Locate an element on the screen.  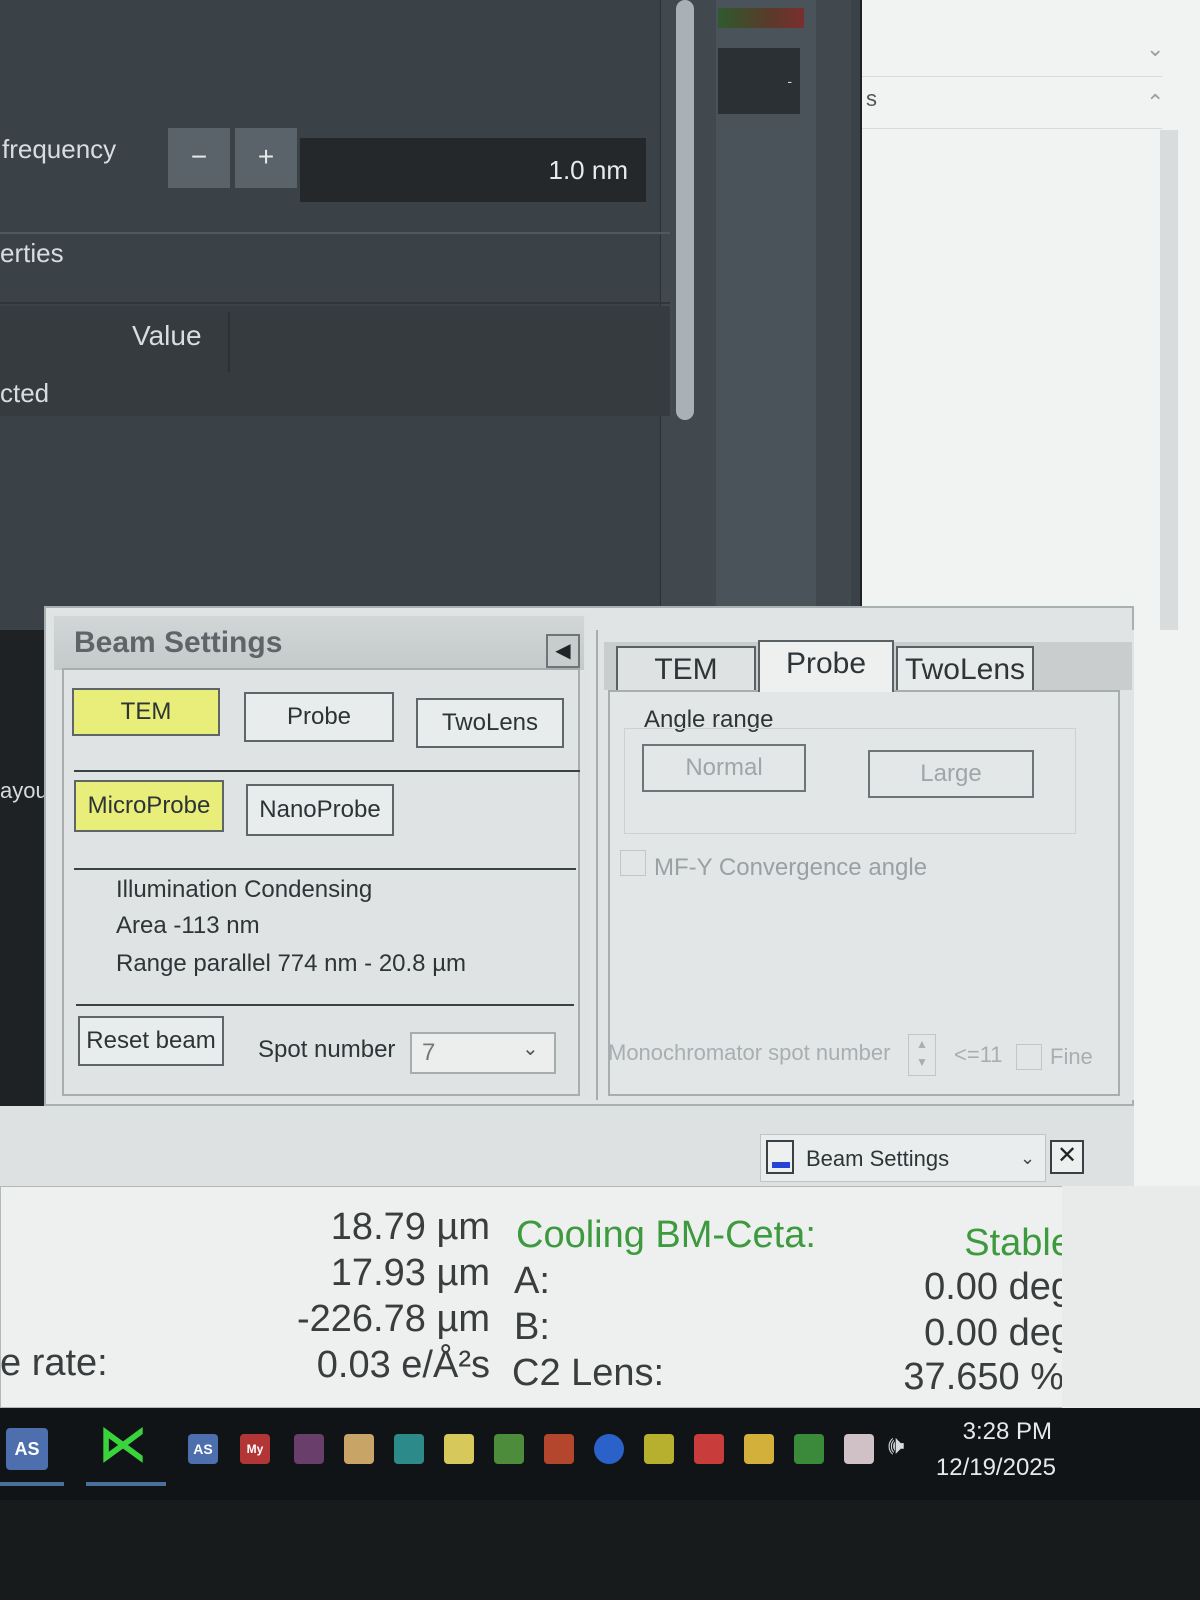
microprobe-button: MicroProbe is located at coordinates (149, 806).